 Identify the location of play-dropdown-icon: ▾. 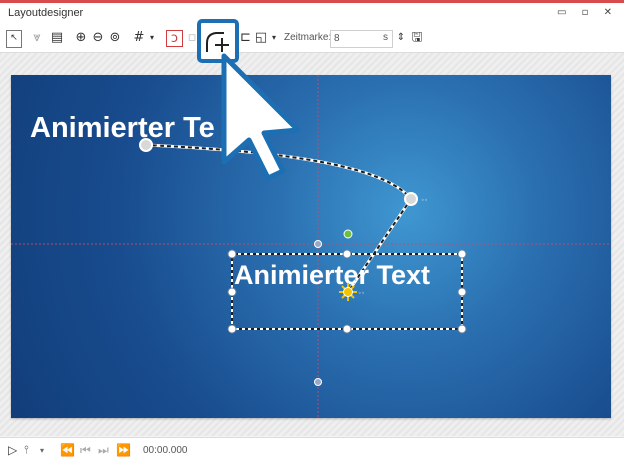
(42, 450).